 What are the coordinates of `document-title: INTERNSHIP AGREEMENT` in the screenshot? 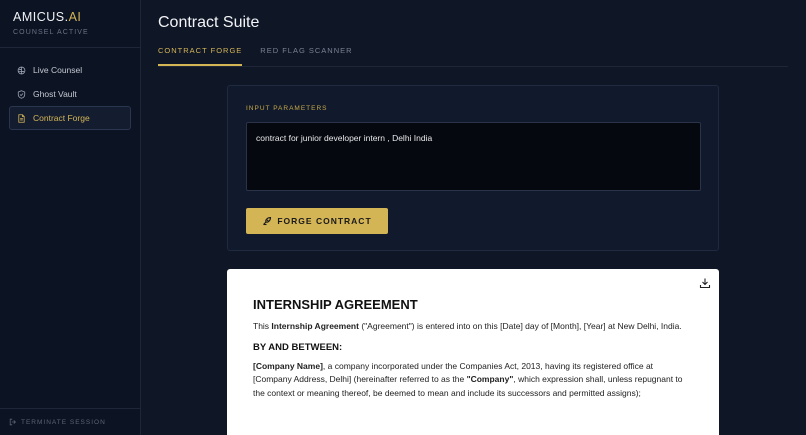 It's located at (335, 304).